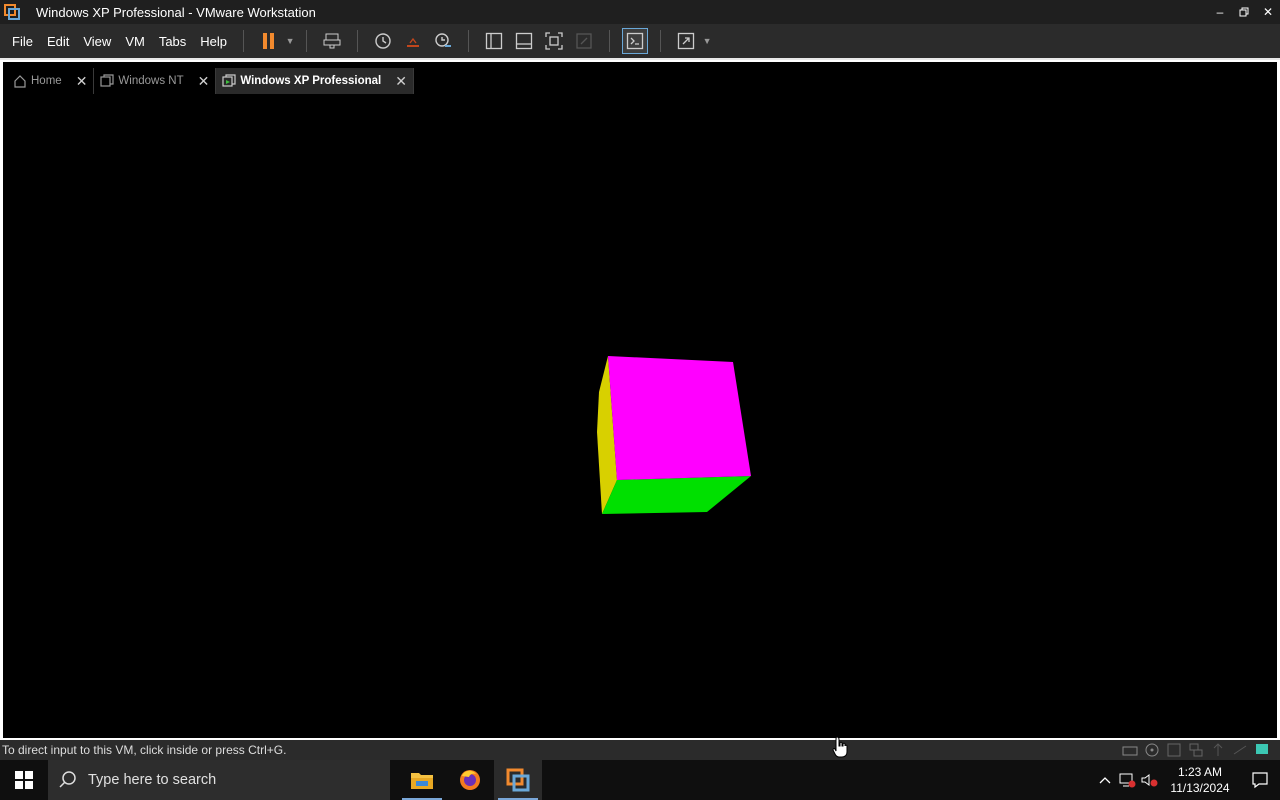 This screenshot has height=800, width=1280. Describe the element at coordinates (97, 41) in the screenshot. I see `menu-view: View` at that location.